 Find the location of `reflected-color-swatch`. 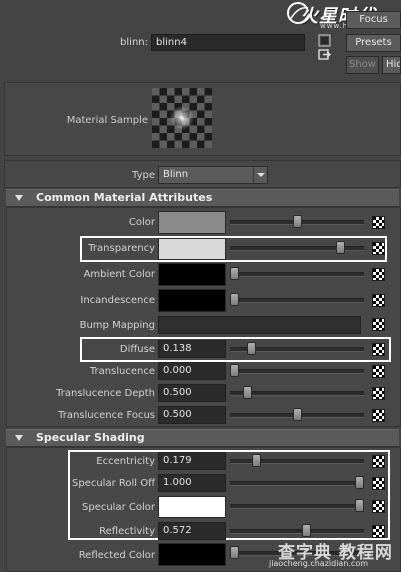

reflected-color-swatch is located at coordinates (192, 554).